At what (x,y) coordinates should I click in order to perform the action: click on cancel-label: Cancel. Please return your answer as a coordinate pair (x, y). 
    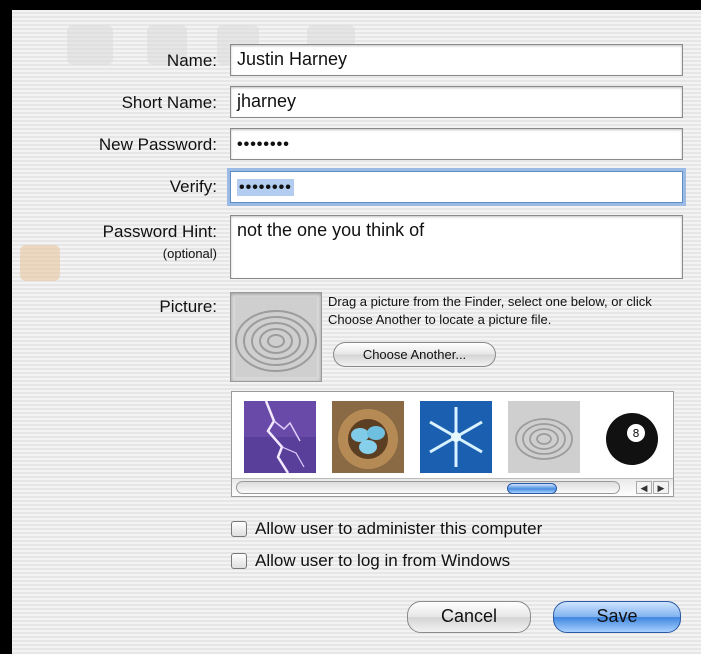
    Looking at the image, I should click on (469, 616).